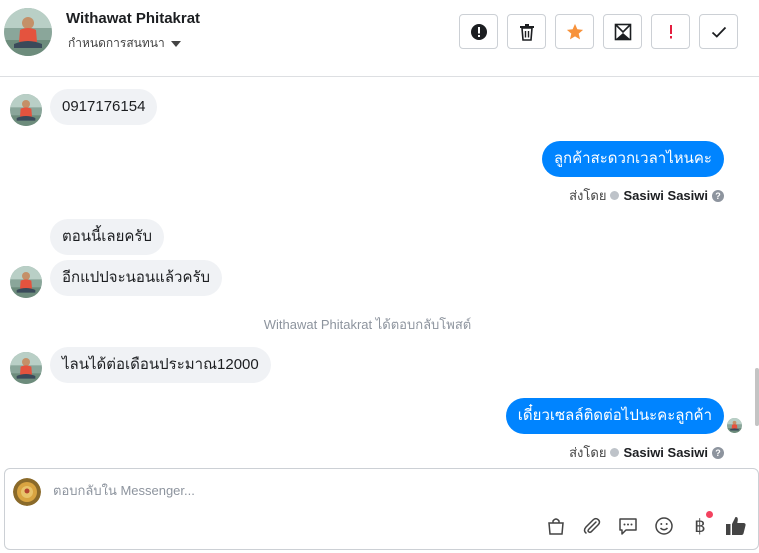 The image size is (759, 553). I want to click on attach-button, so click(592, 526).